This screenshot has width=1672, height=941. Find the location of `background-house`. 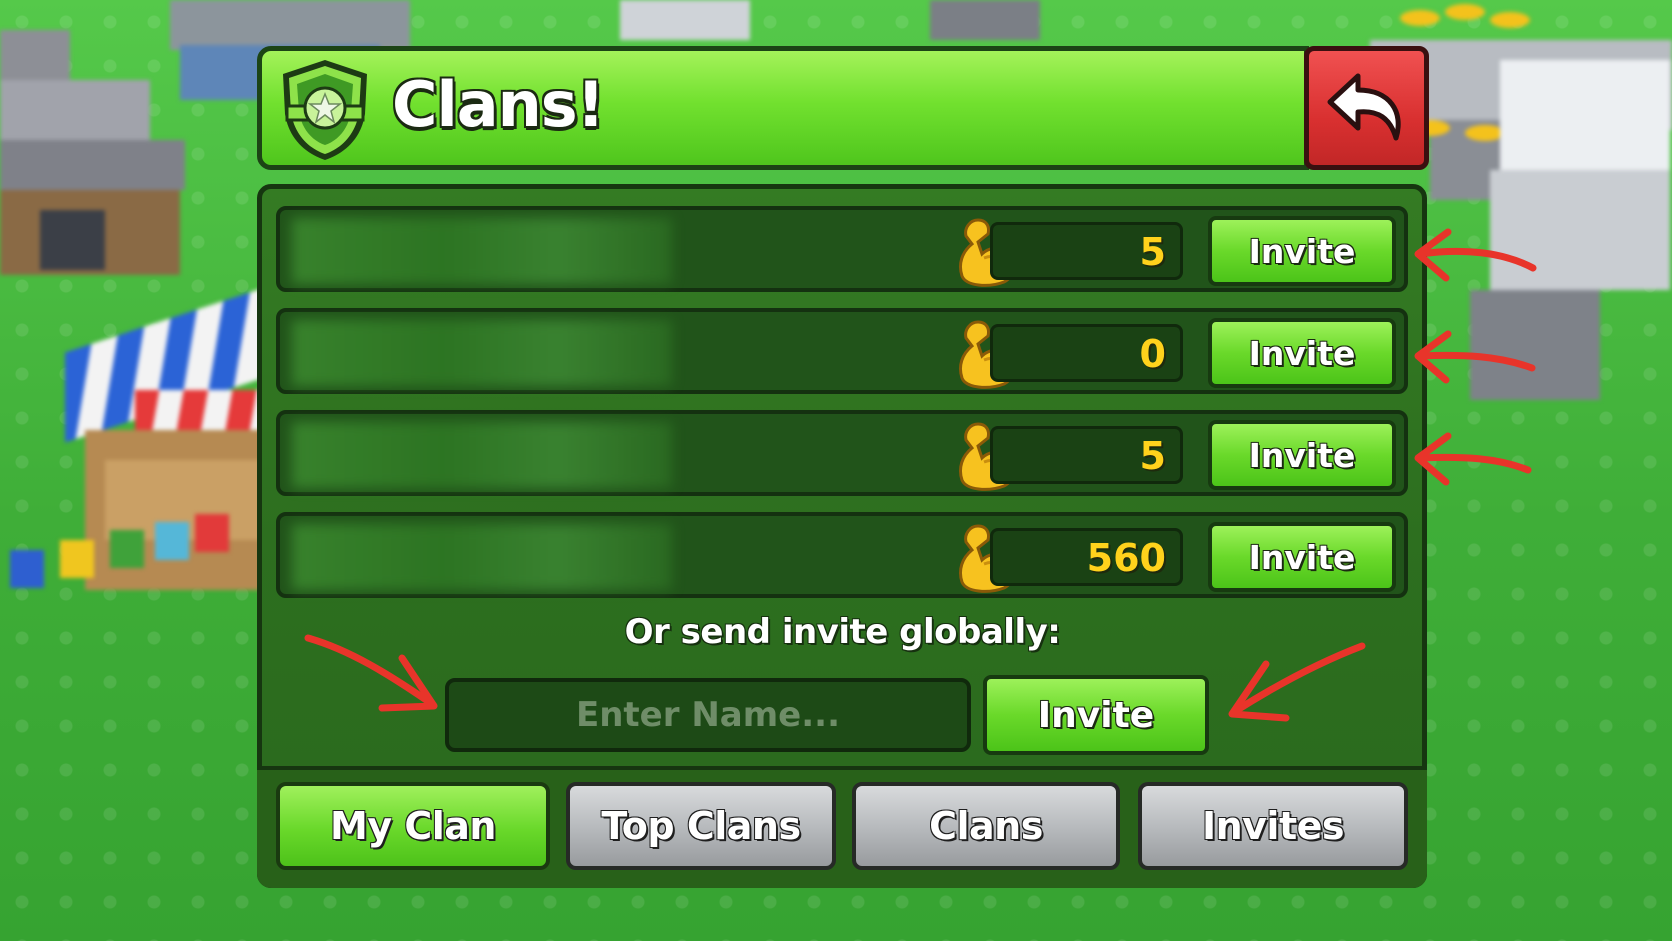

background-house is located at coordinates (95, 152).